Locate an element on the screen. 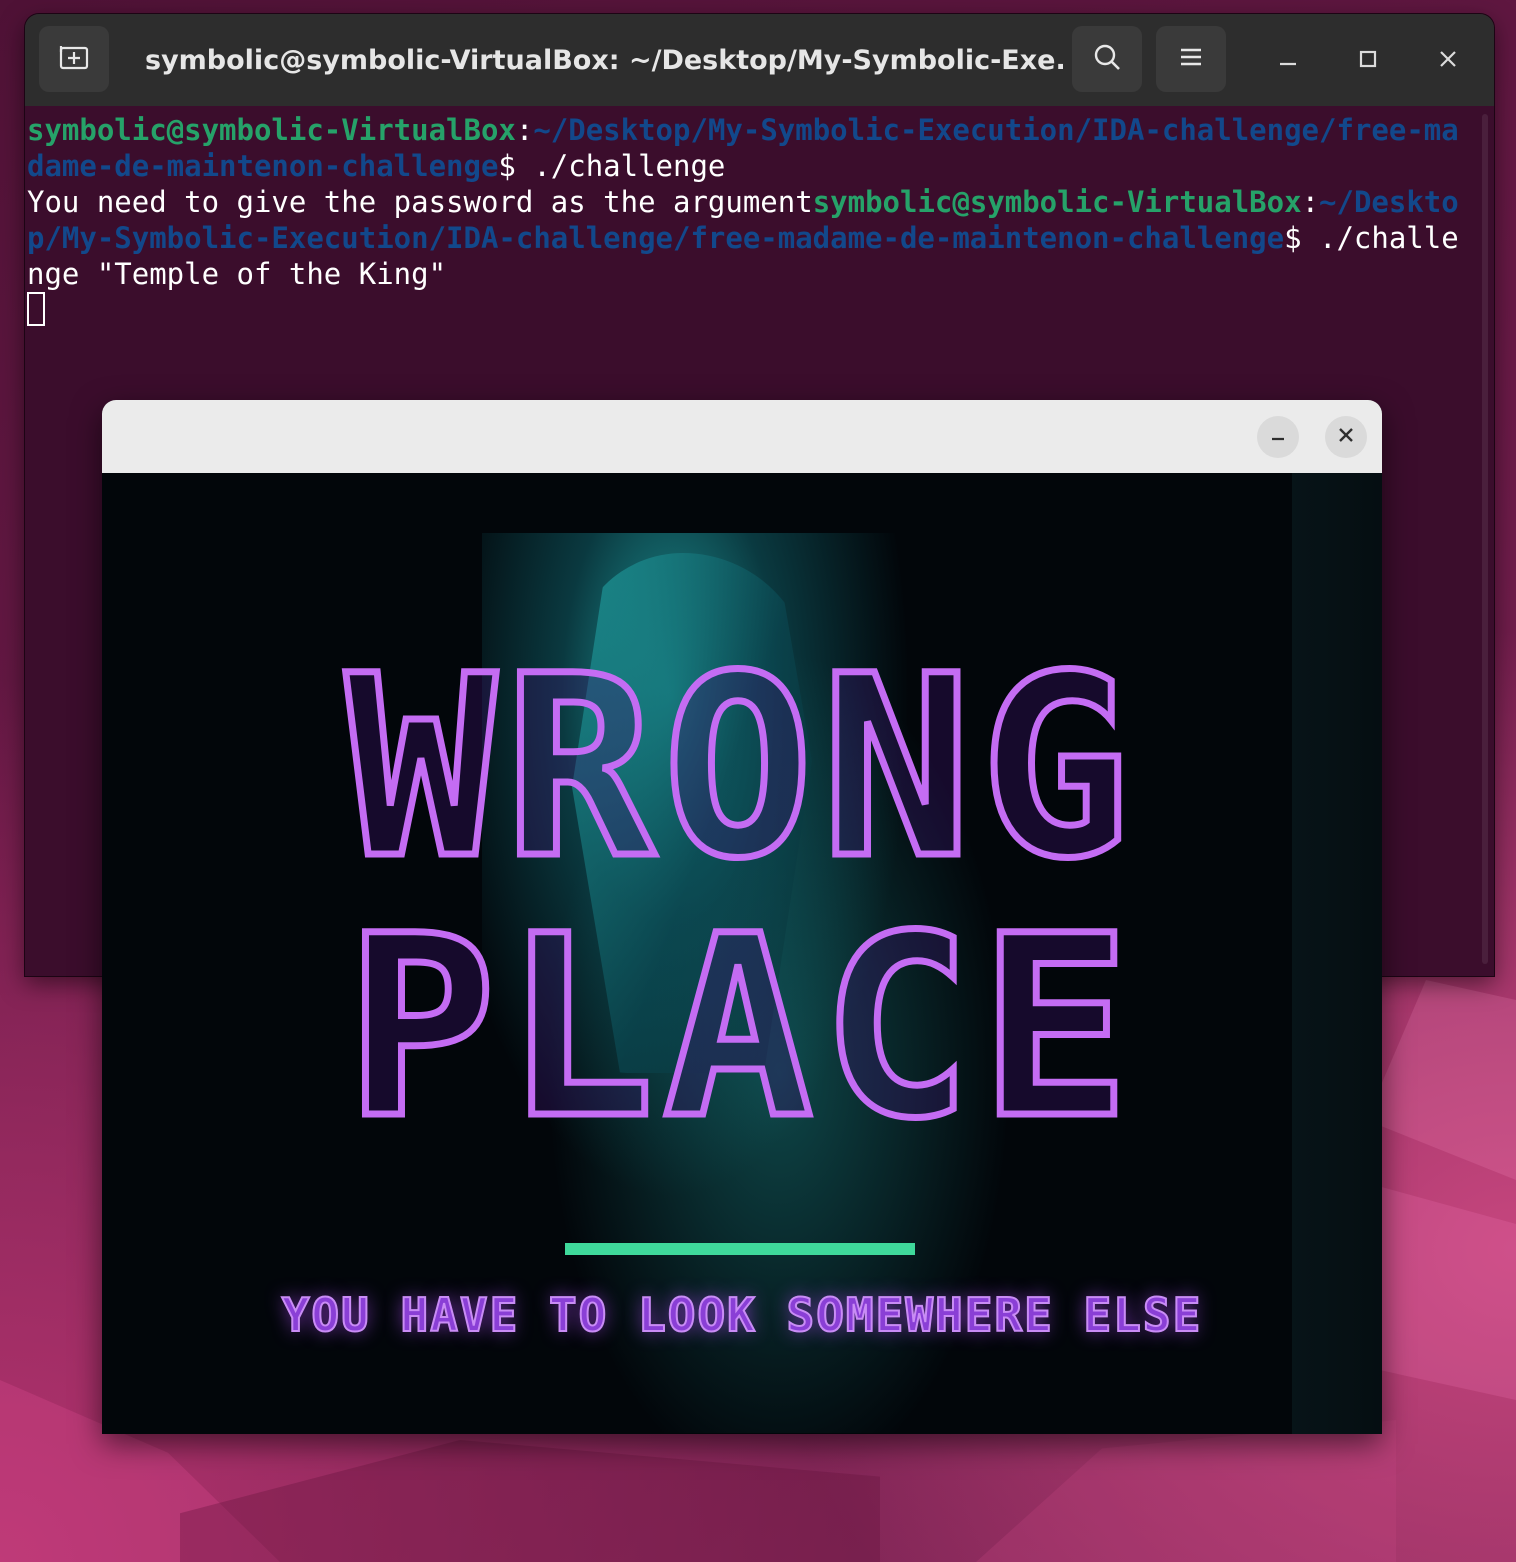 This screenshot has width=1516, height=1562. popup-close-button is located at coordinates (1346, 437).